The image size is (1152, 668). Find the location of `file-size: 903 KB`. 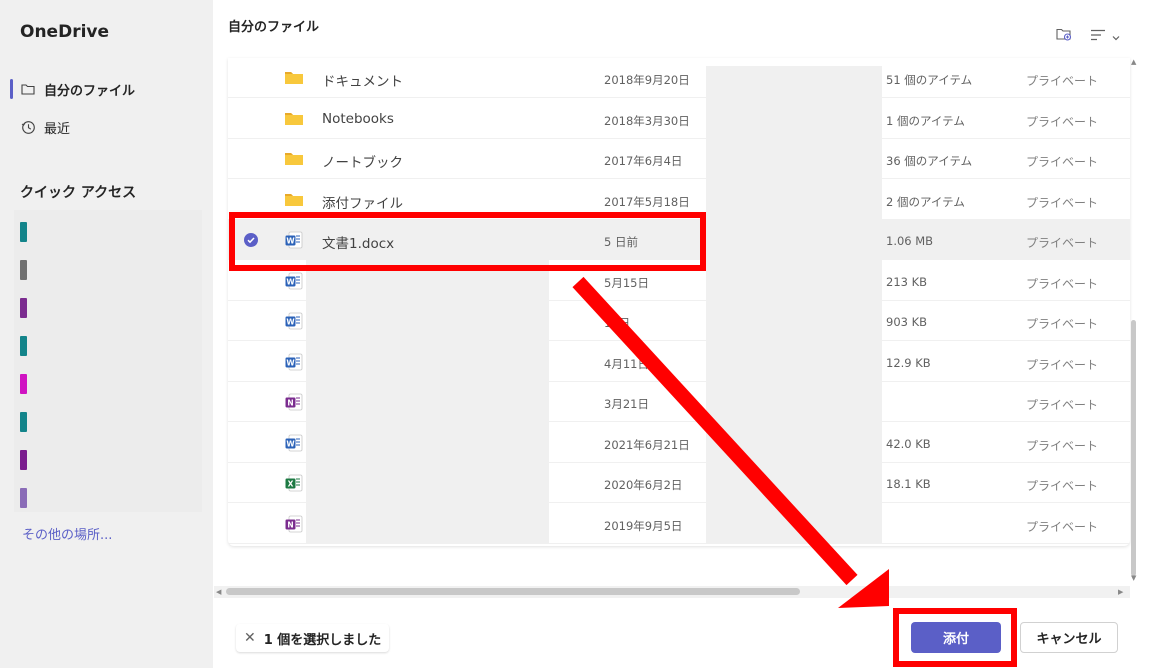

file-size: 903 KB is located at coordinates (907, 322).